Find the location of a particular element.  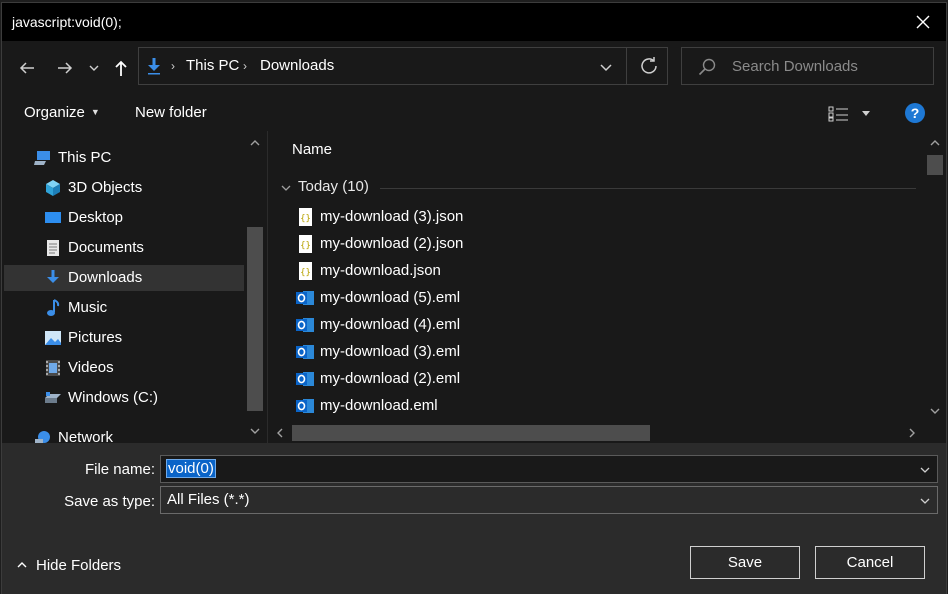

sidebar-item-pictures: Pictures is located at coordinates (124, 338).